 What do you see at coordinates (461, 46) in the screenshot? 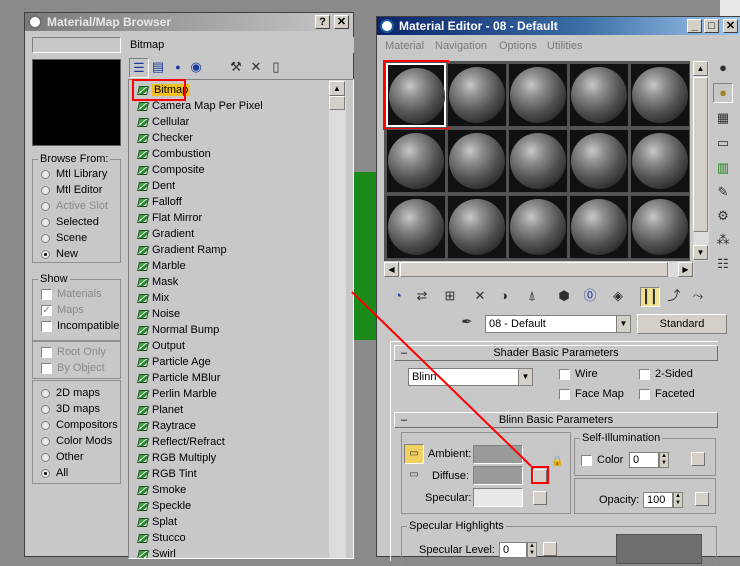
I see `menu-navigation: Navigation` at bounding box center [461, 46].